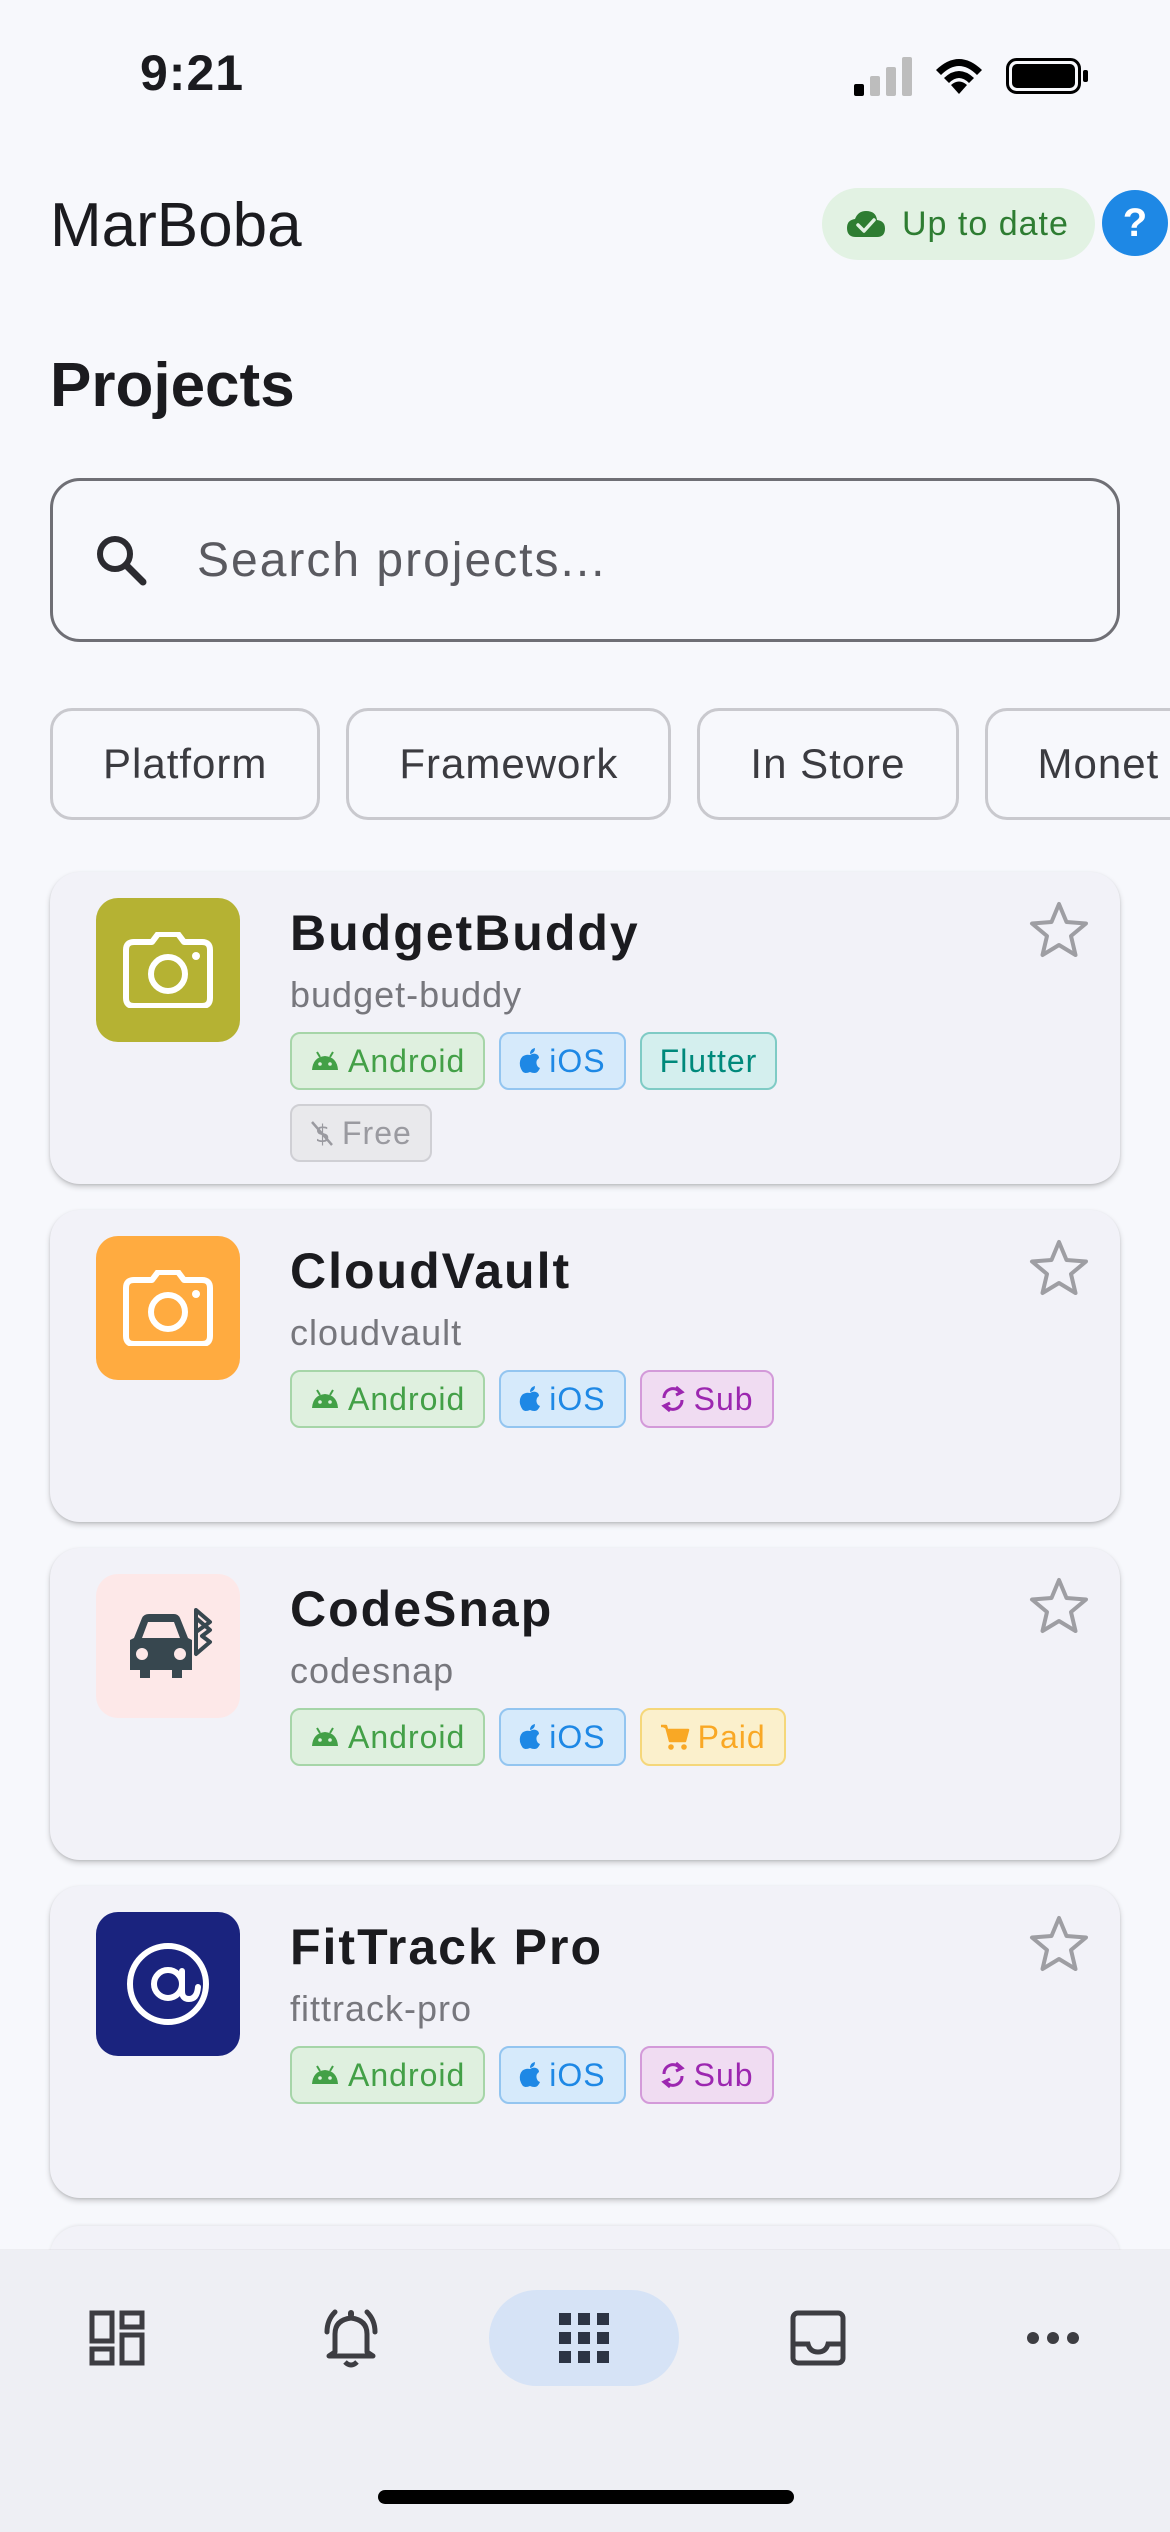 This screenshot has height=2532, width=1170. I want to click on apps-grid-icon, so click(584, 2338).